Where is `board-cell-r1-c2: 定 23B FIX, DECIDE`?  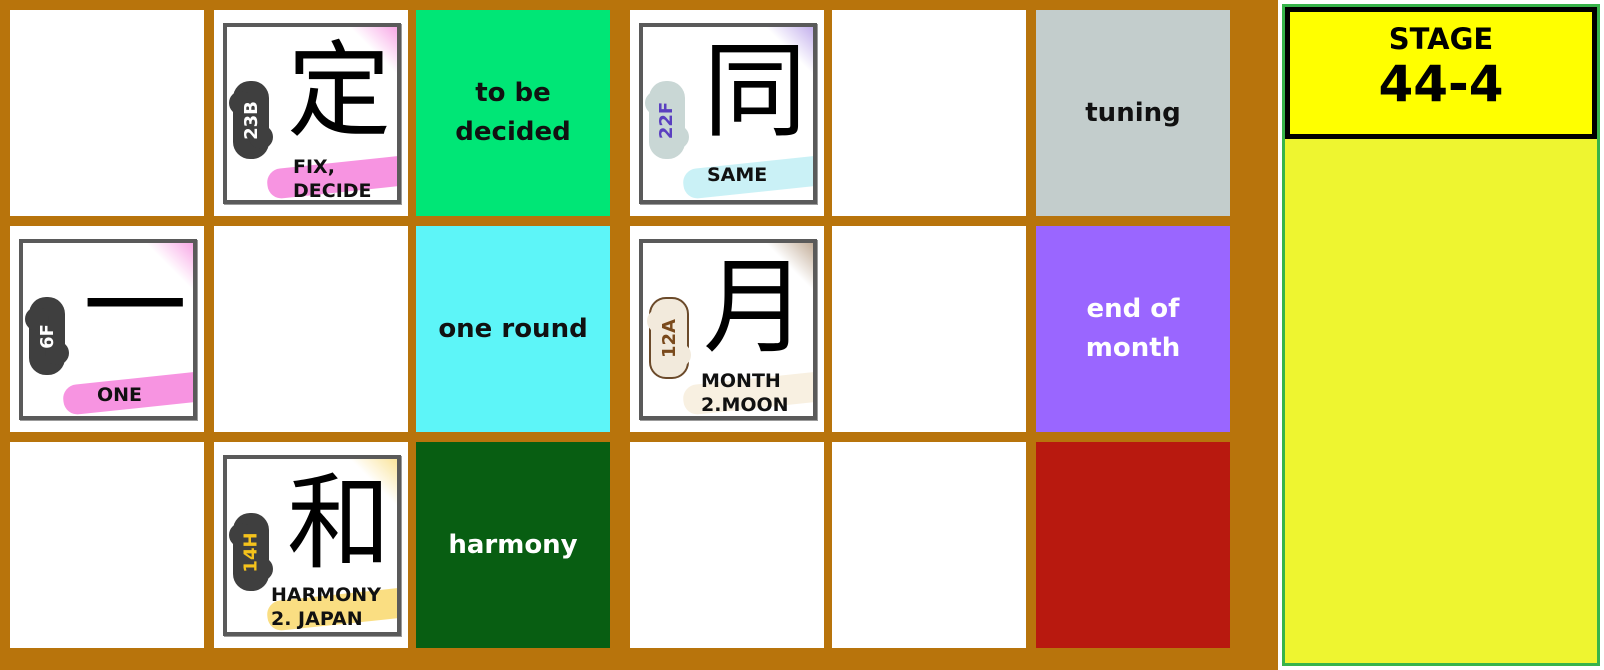
board-cell-r1-c2: 定 23B FIX, DECIDE is located at coordinates (311, 113).